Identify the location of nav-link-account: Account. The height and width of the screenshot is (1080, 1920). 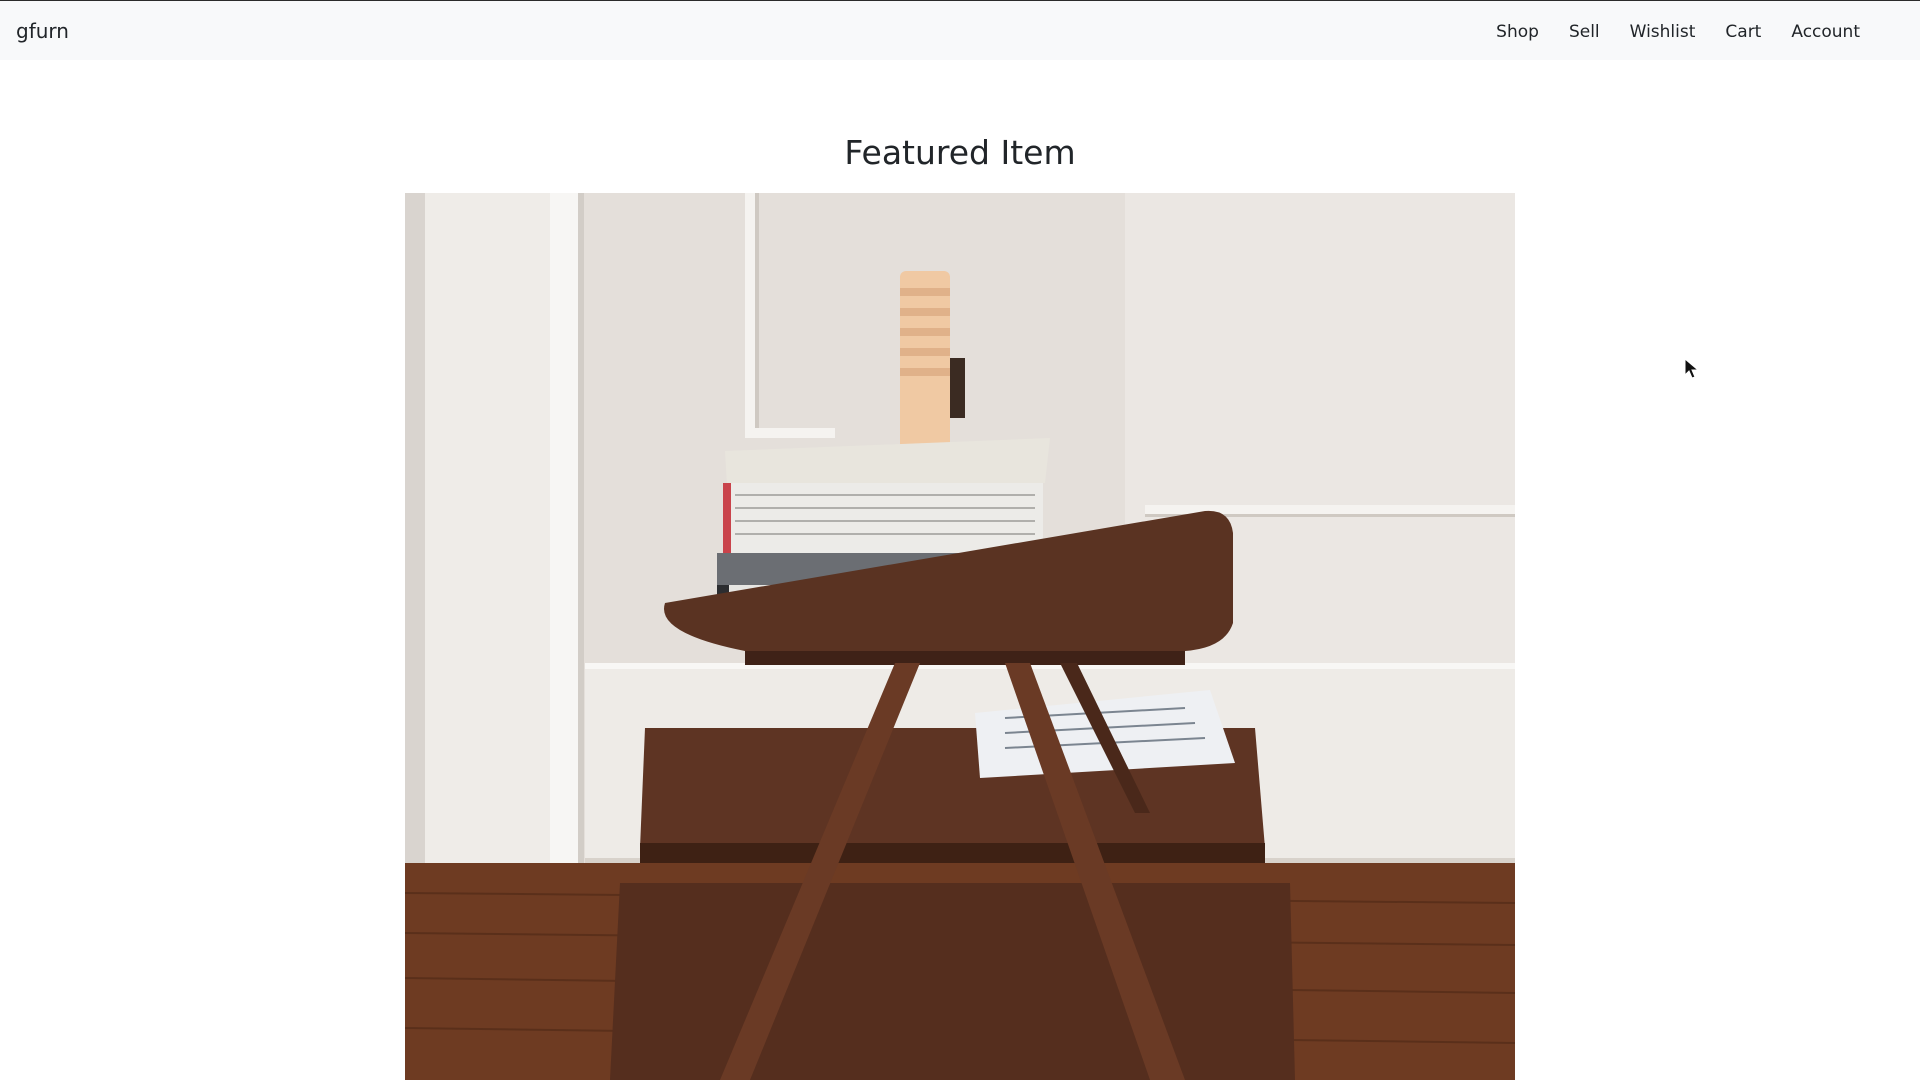
(1825, 32).